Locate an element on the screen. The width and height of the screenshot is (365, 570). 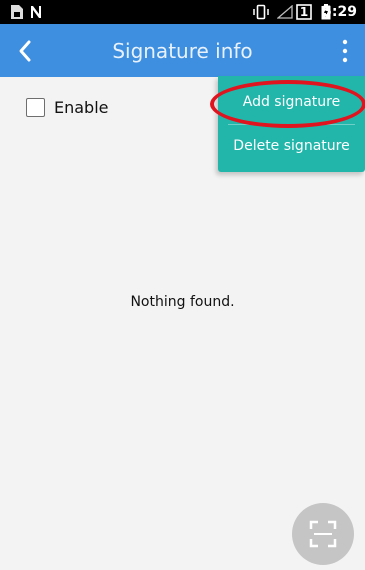
scan-button is located at coordinates (323, 534).